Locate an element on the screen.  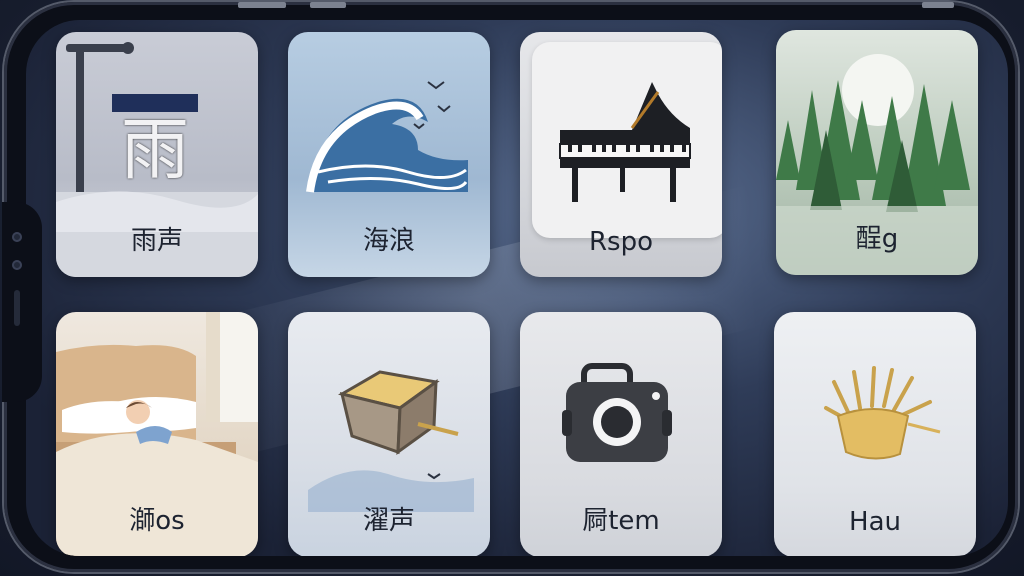
tile-bundle: Hau is located at coordinates (875, 434).